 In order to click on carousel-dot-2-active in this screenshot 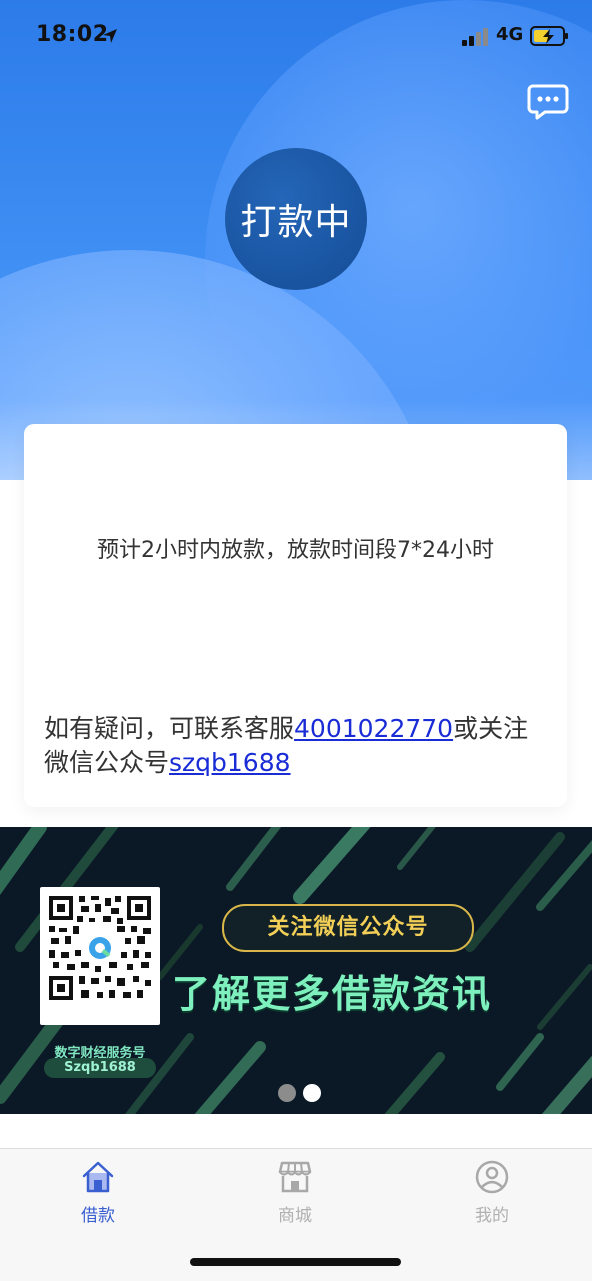, I will do `click(312, 1093)`.